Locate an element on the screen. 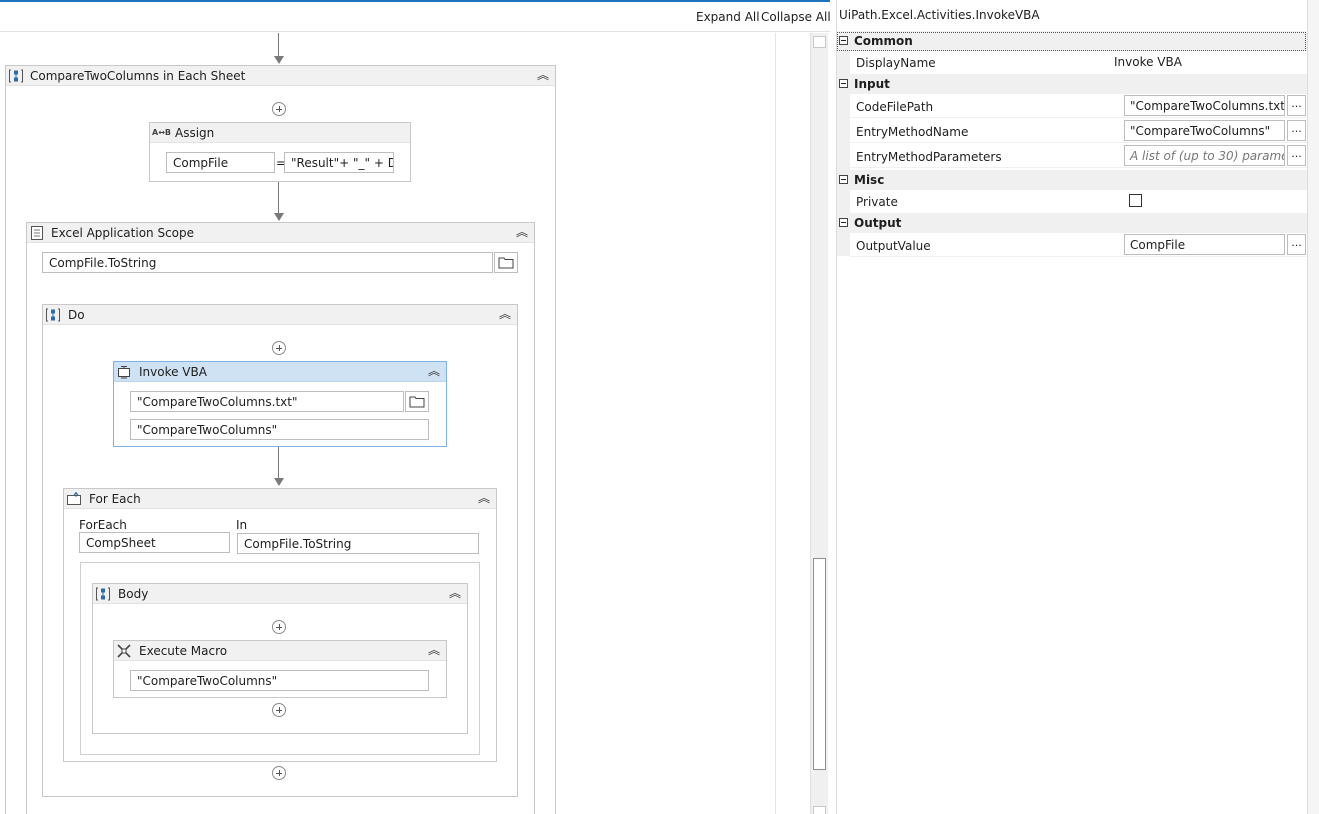  do-header: Do ︽ is located at coordinates (280, 315).